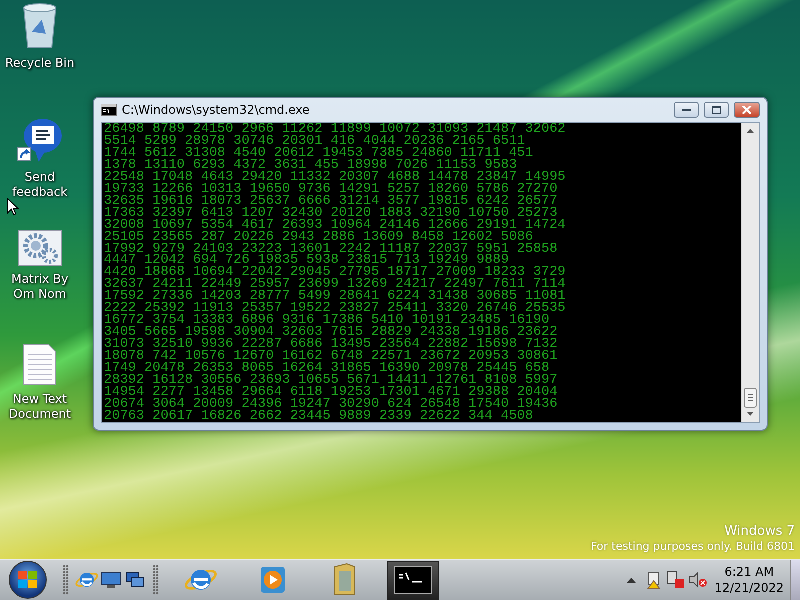 Image resolution: width=800 pixels, height=600 pixels. I want to click on minimize-icon, so click(686, 110).